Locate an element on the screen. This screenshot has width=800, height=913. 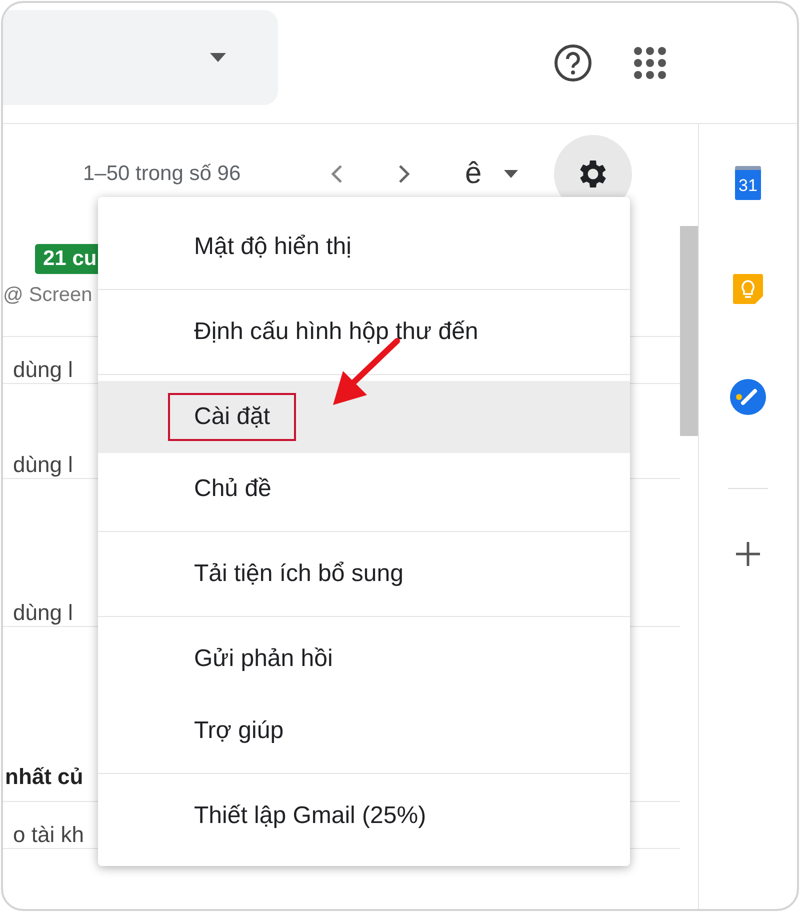
subject-text: nhất củ is located at coordinates (44, 776).